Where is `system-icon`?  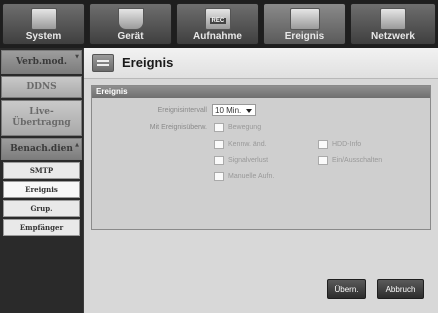 system-icon is located at coordinates (43, 19).